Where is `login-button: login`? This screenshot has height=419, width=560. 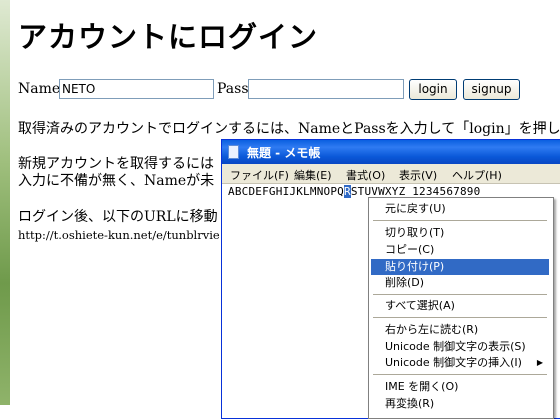 login-button: login is located at coordinates (433, 89).